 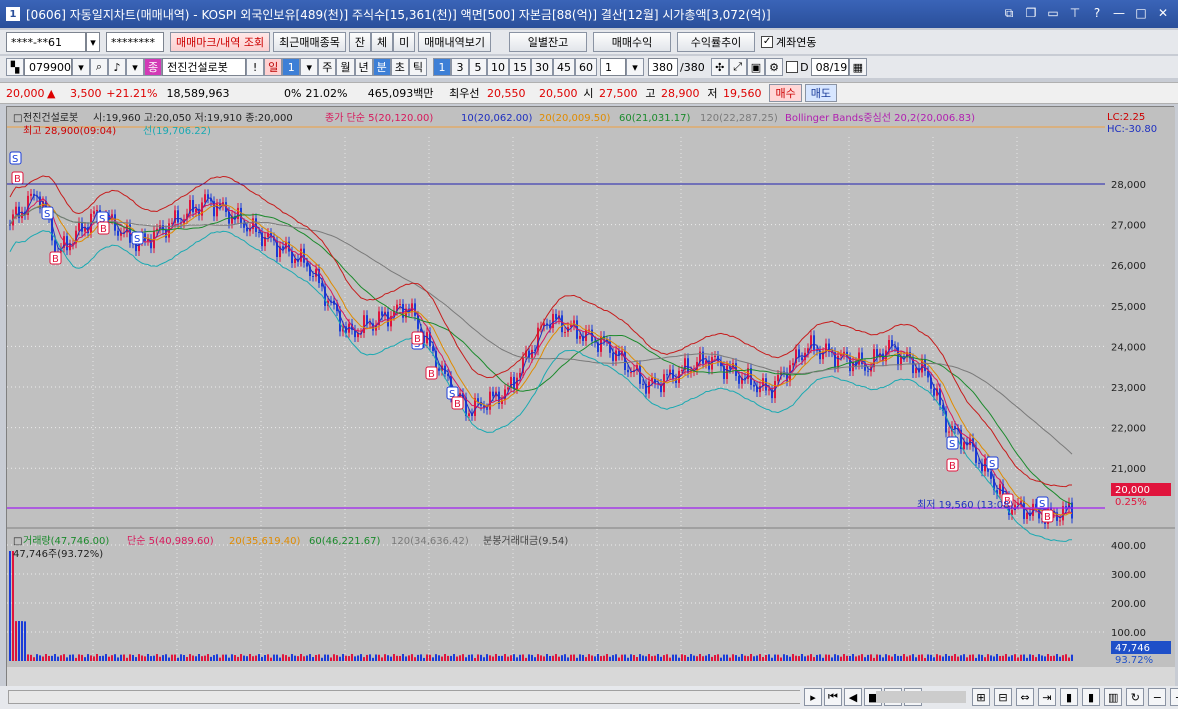 I want to click on trend-icon: ⤢, so click(x=737, y=67).